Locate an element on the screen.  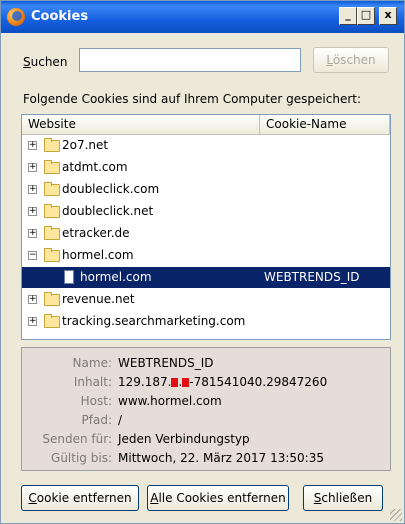
cookie-site-label: hormel.com is located at coordinates (116, 277).